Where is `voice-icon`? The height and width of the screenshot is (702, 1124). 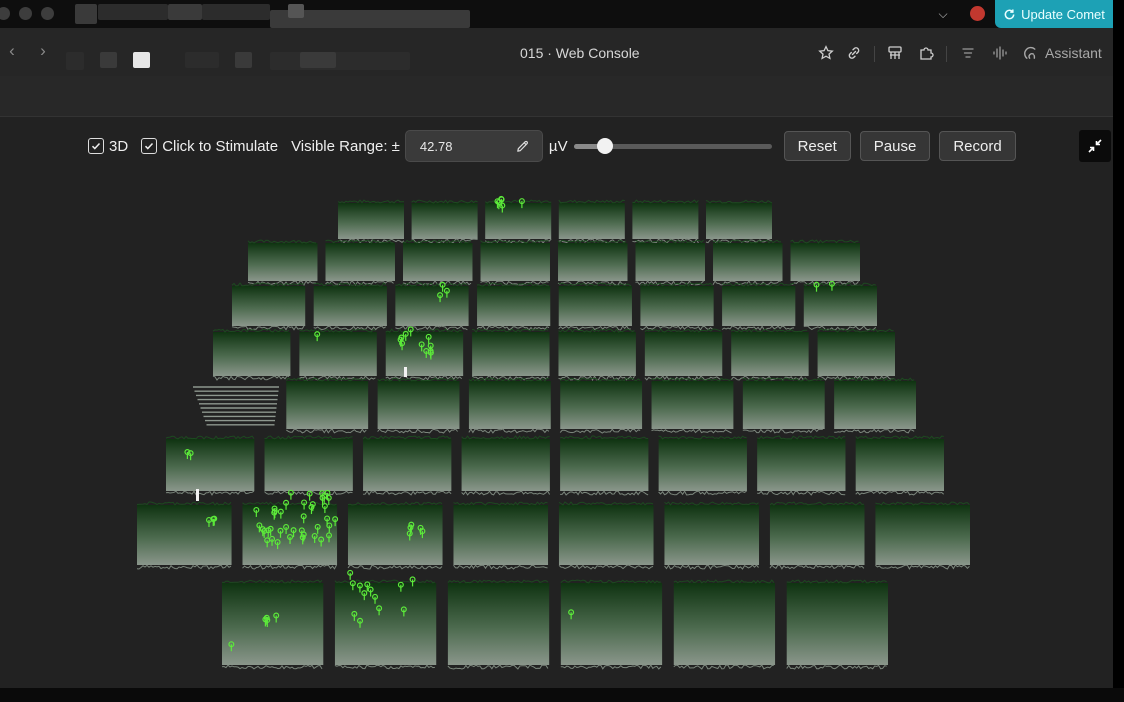
voice-icon is located at coordinates (1000, 53).